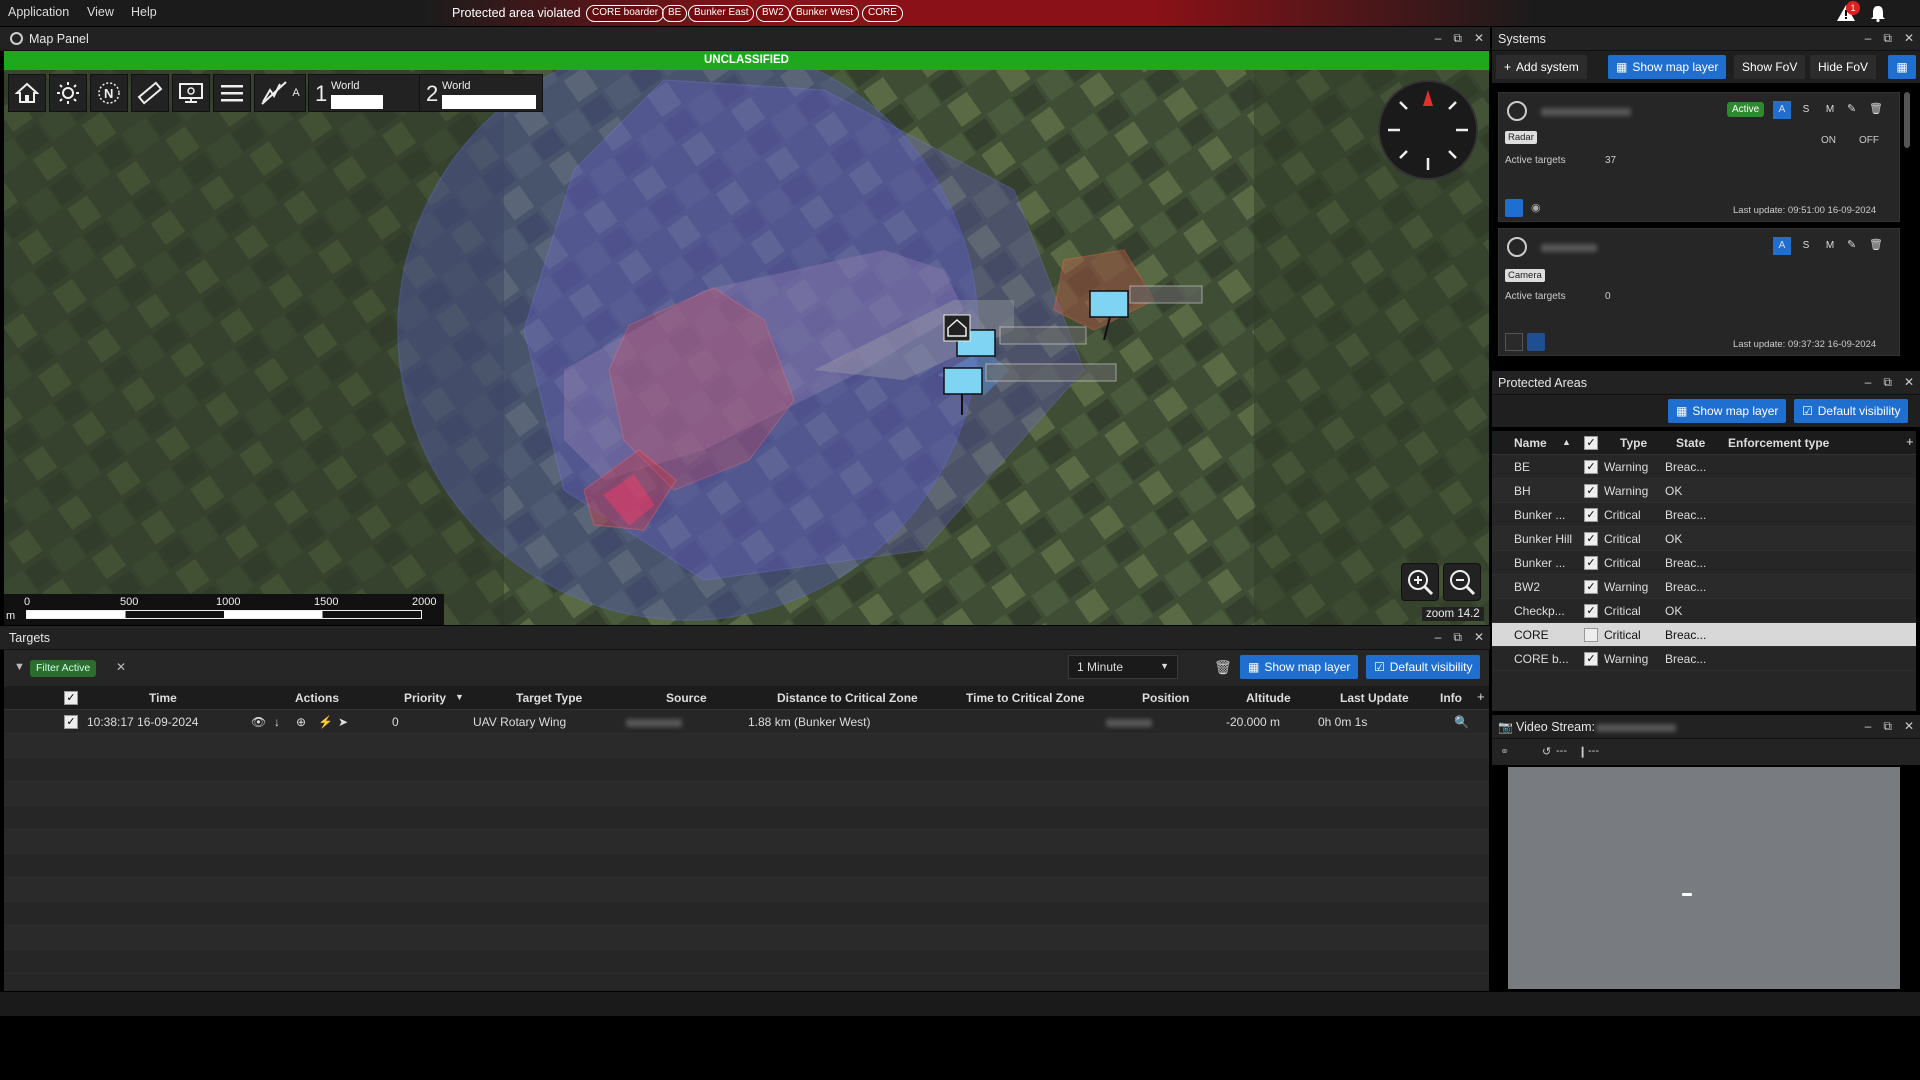 The height and width of the screenshot is (1080, 1920). I want to click on tilt-icon: ❙, so click(1582, 751).